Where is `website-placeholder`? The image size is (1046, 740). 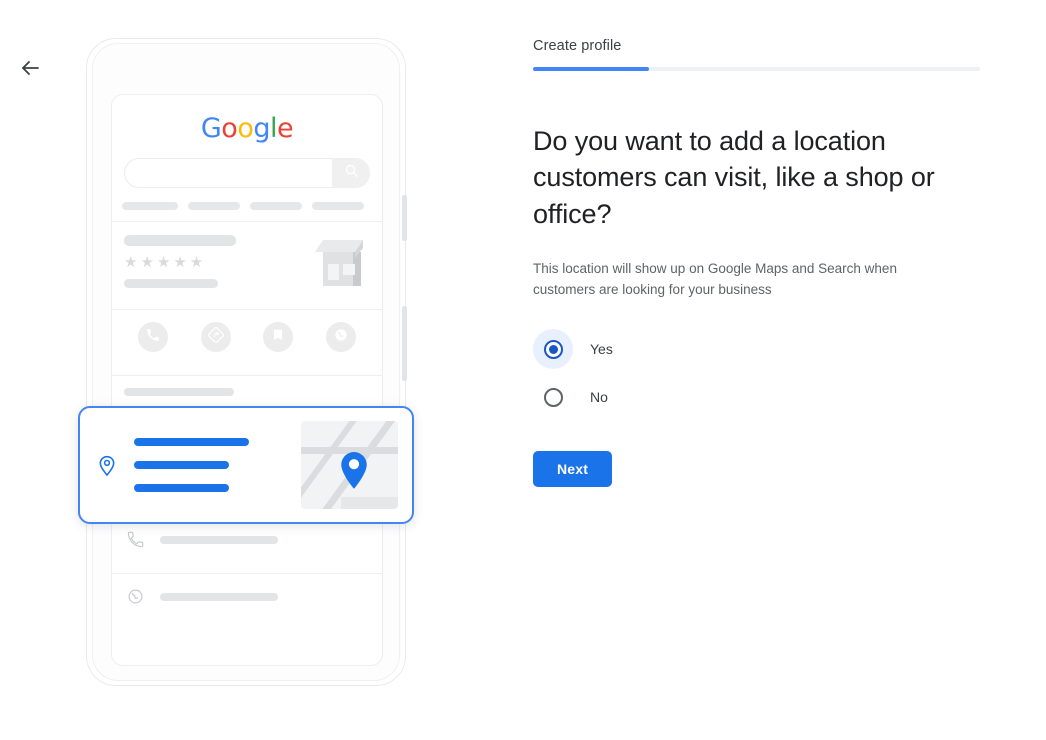
website-placeholder is located at coordinates (219, 596).